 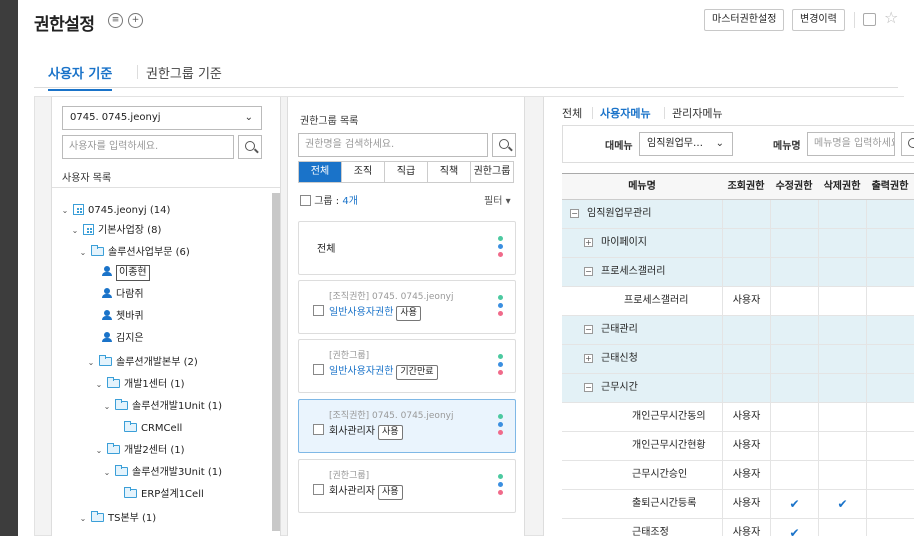 I want to click on grid-row: 프로세스갤러리 사용자, so click(x=738, y=301).